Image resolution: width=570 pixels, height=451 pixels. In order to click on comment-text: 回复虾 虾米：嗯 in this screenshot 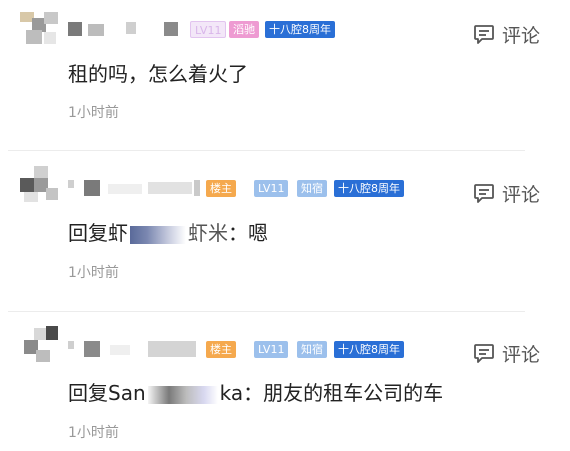, I will do `click(168, 231)`.